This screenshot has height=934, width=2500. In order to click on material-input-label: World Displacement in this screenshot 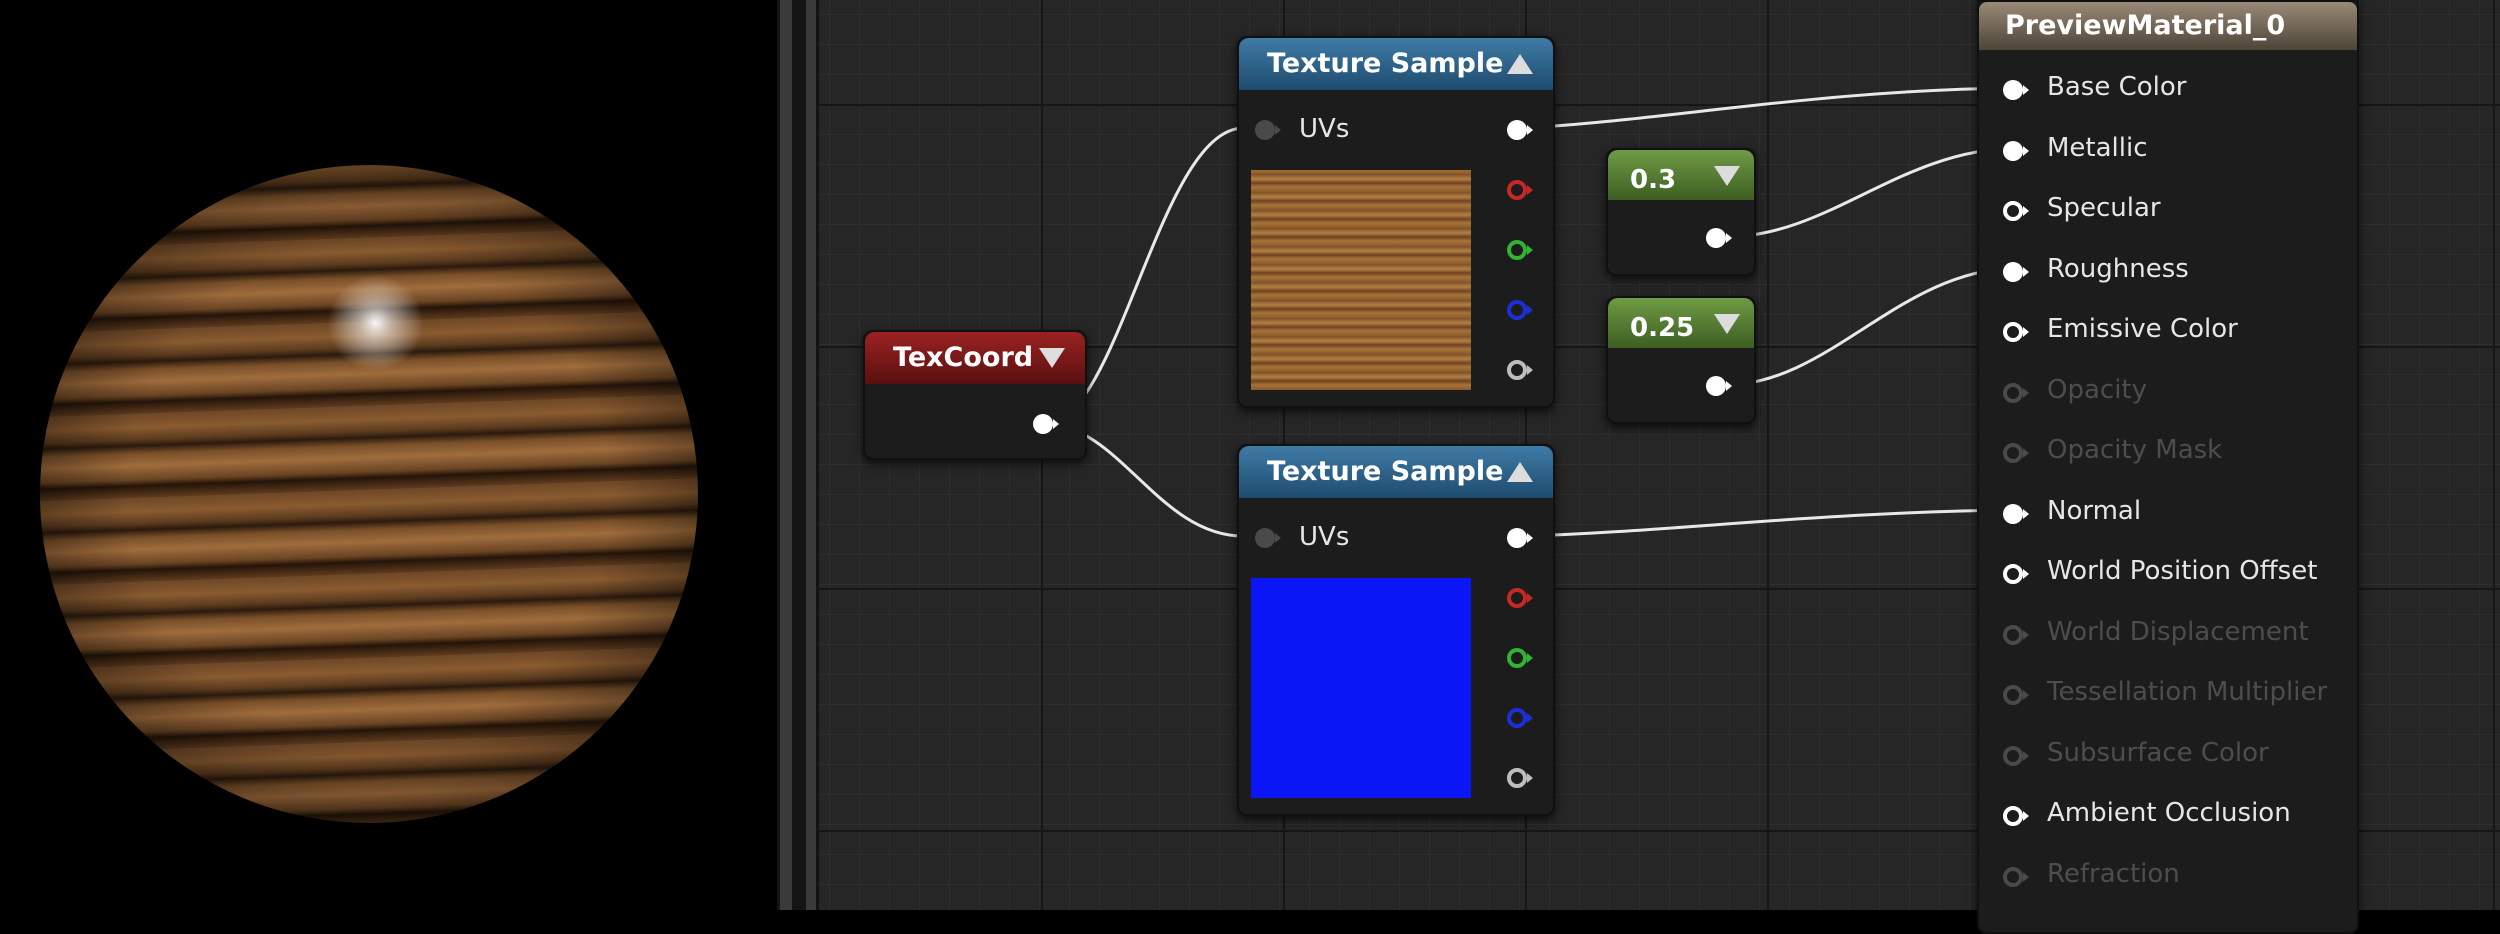, I will do `click(2178, 631)`.